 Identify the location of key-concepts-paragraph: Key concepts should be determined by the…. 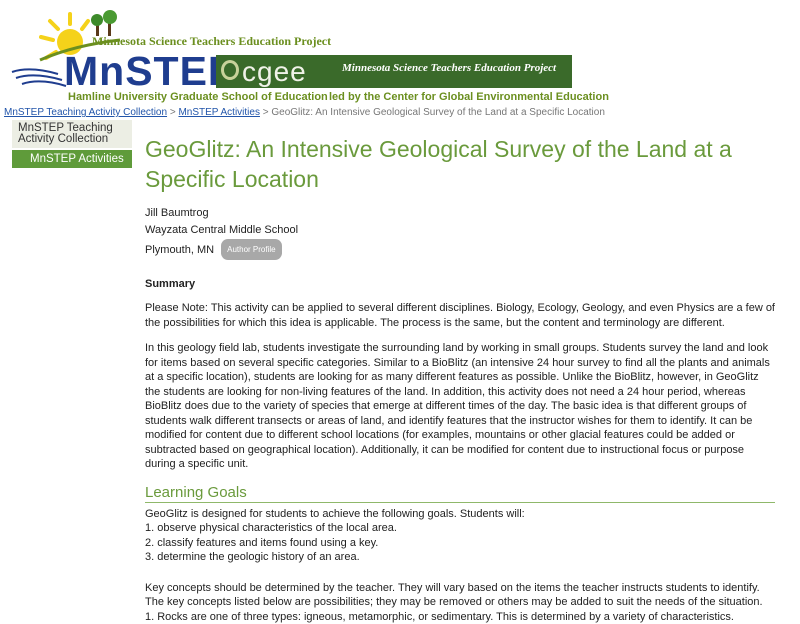
(460, 595).